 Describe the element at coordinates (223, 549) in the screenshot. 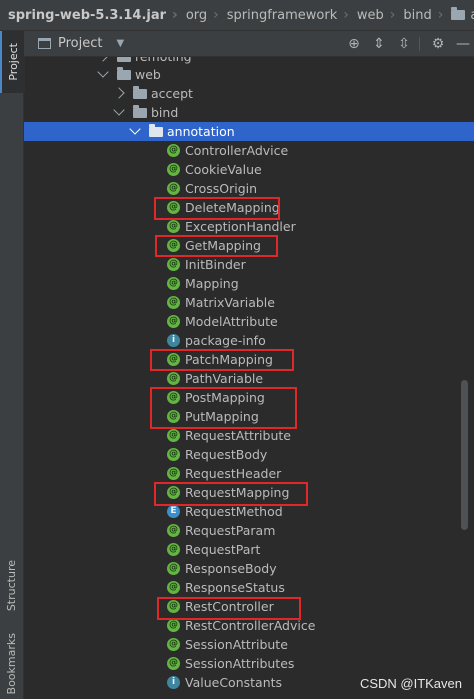

I see `tree-label: RequestPart` at that location.